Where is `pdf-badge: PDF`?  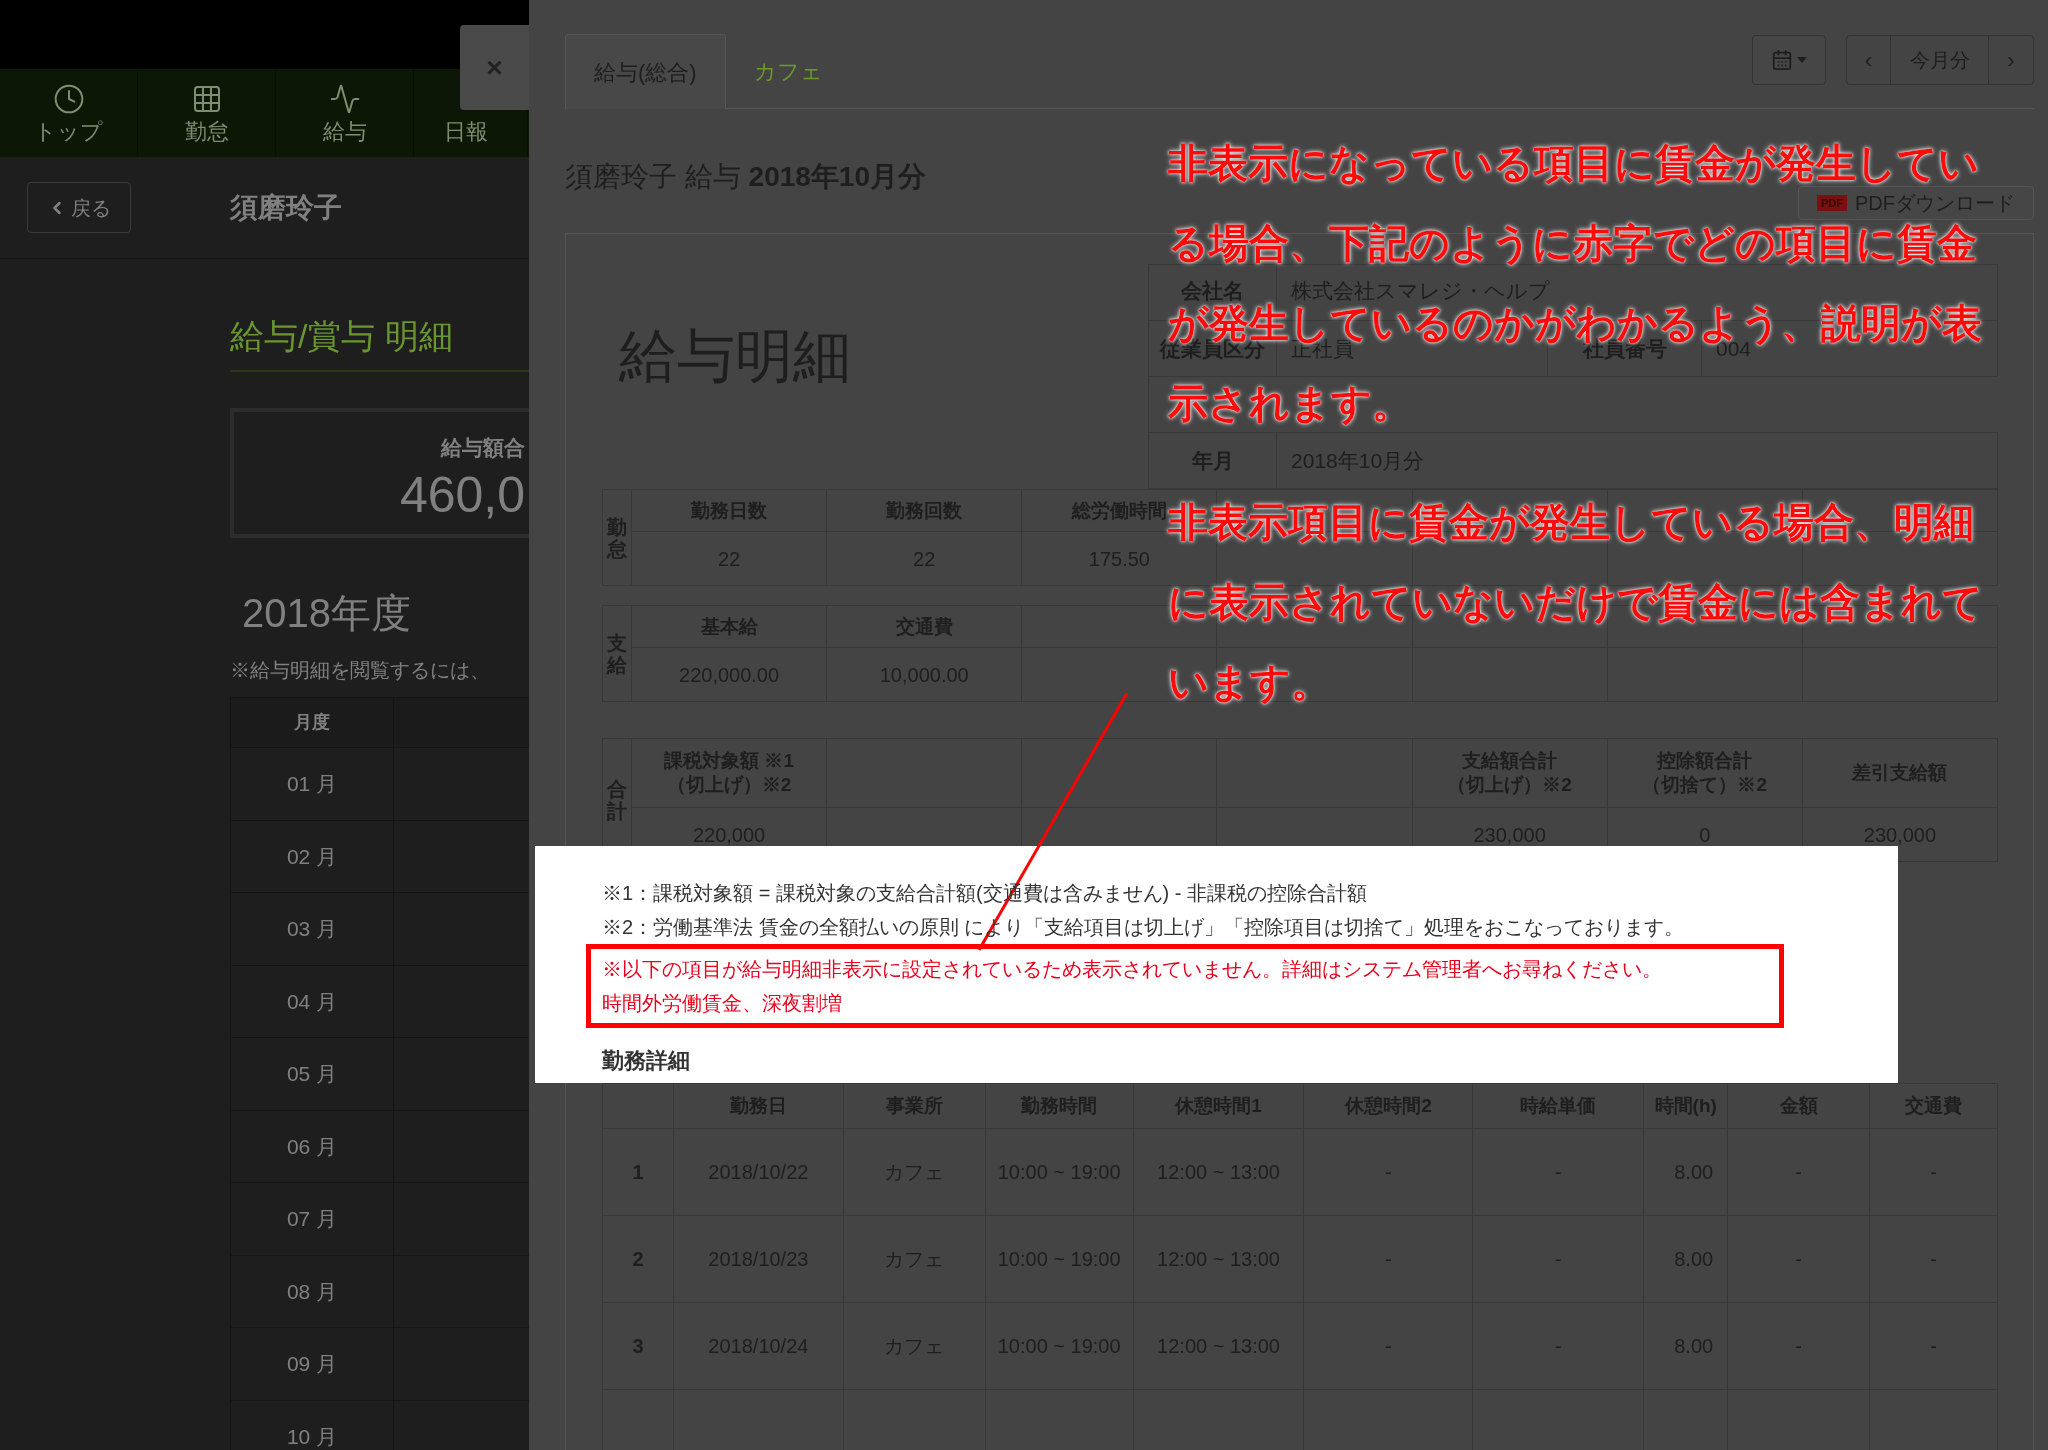
pdf-badge: PDF is located at coordinates (1832, 203).